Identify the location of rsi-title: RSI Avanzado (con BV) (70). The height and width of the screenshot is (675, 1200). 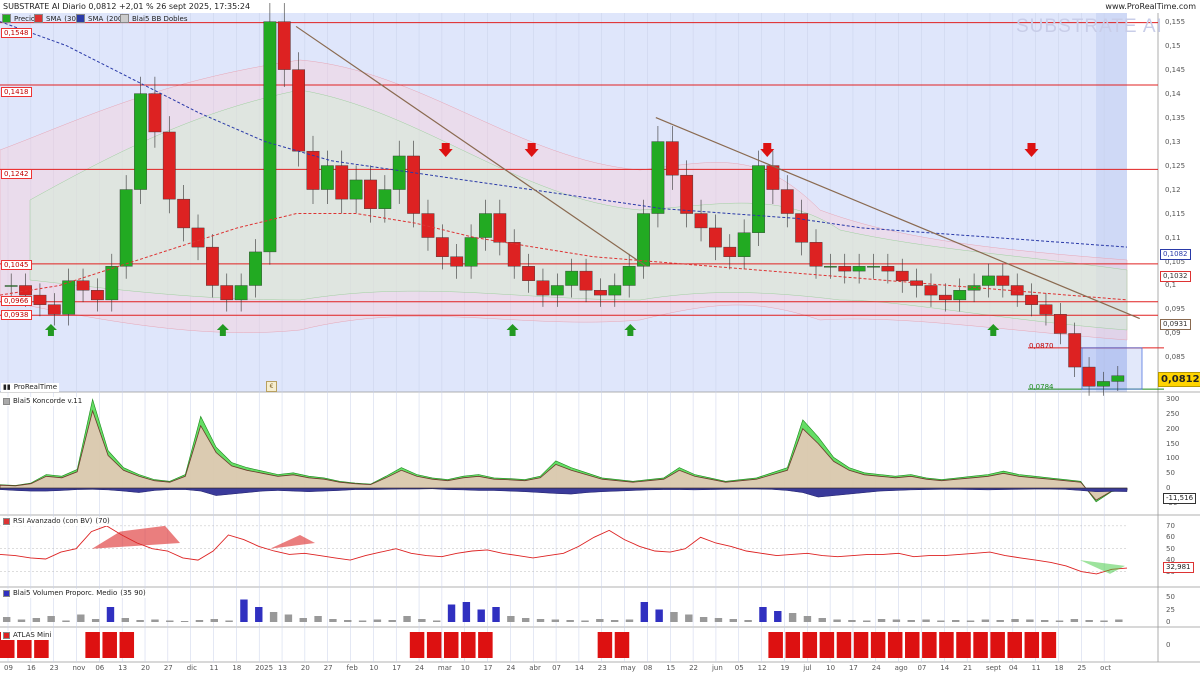
(56, 521).